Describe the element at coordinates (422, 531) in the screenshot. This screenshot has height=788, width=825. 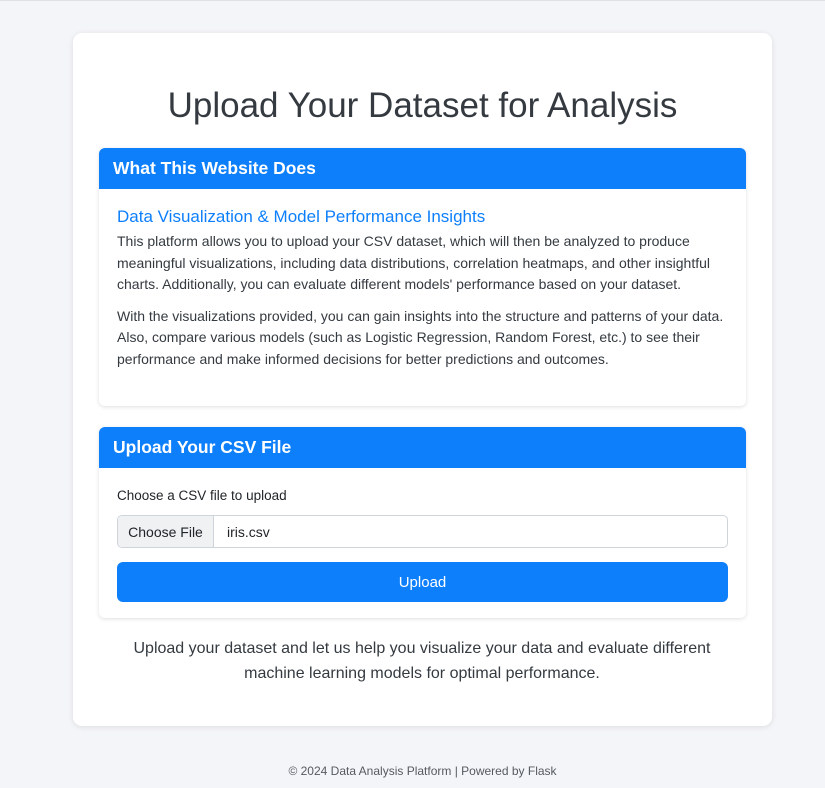
I see `file-input: Choose File iris.csv` at that location.